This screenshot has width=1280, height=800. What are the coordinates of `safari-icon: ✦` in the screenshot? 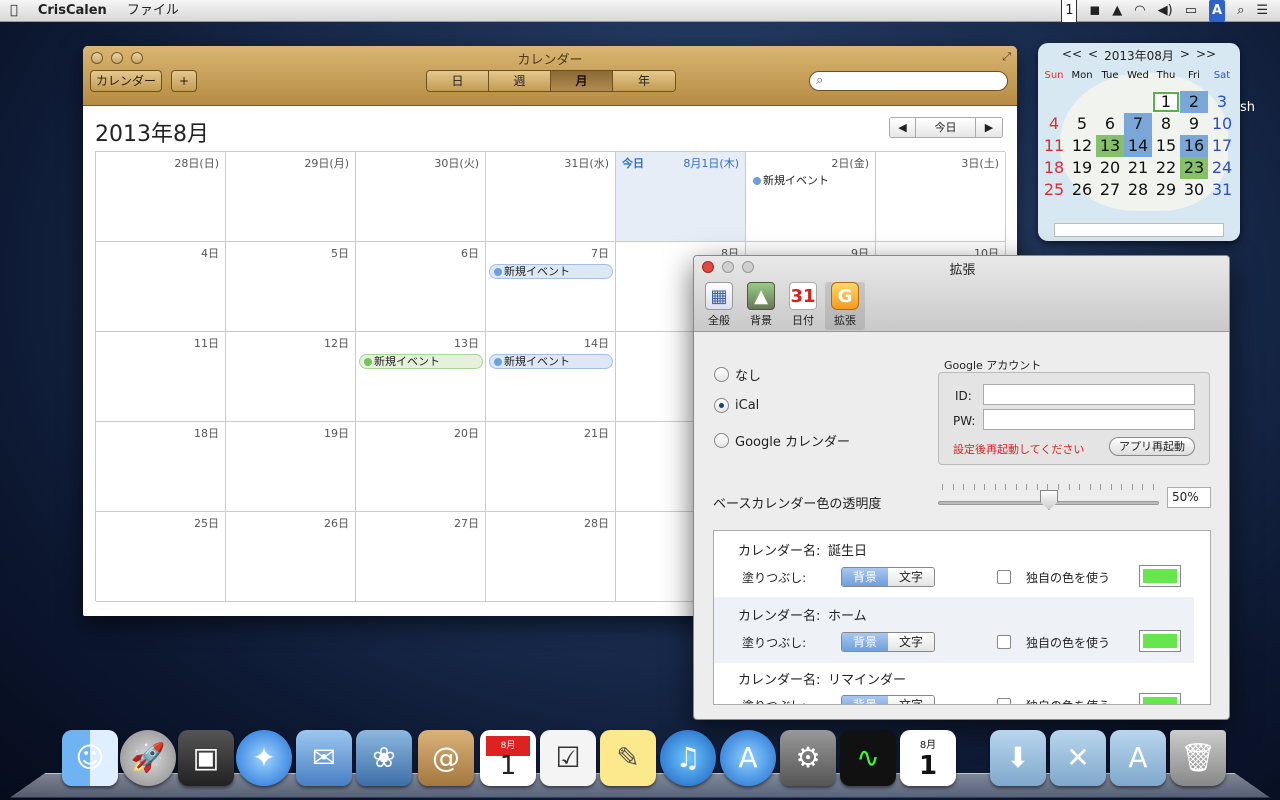 It's located at (264, 758).